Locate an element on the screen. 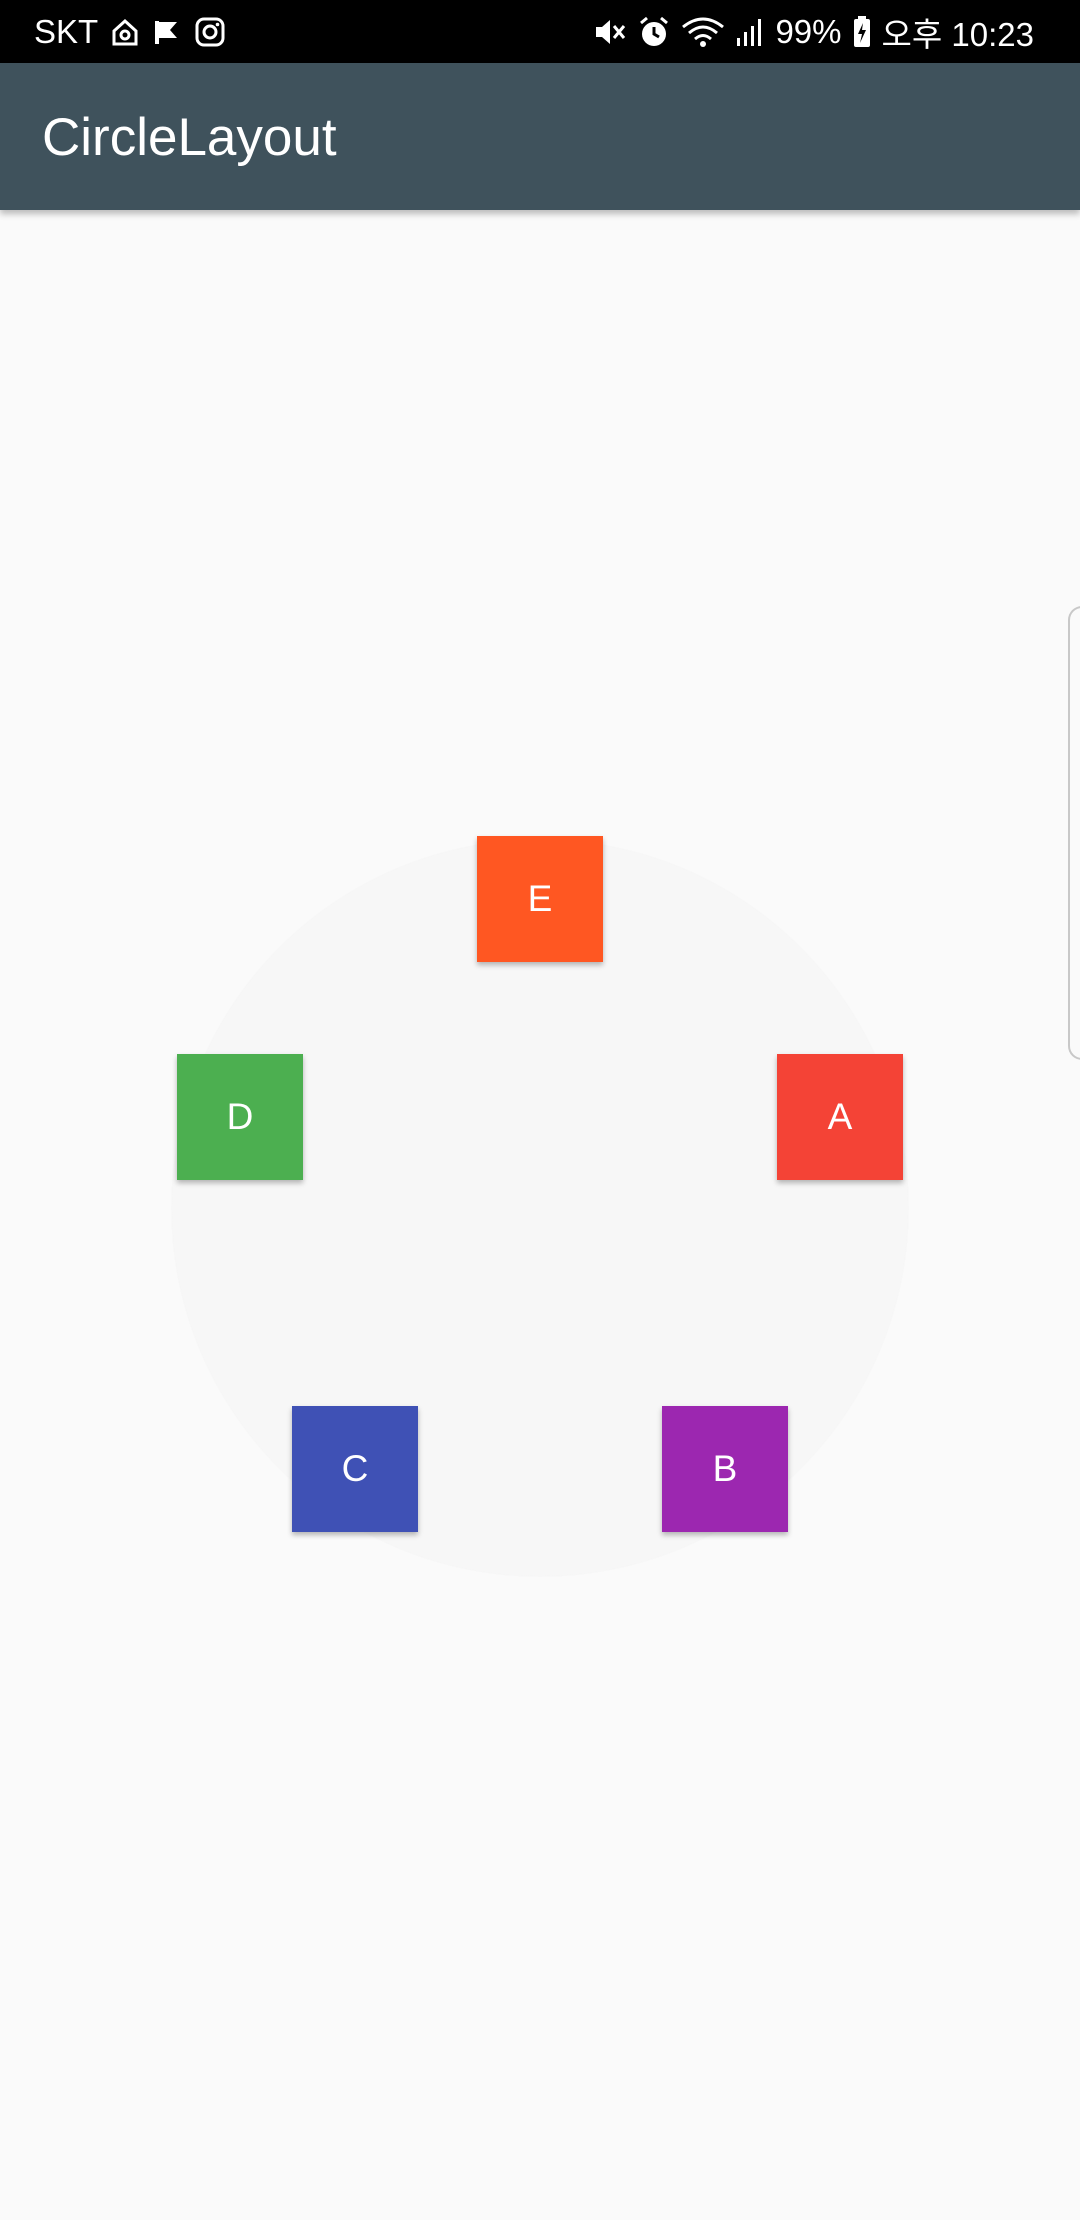  edge-panel-handle is located at coordinates (1074, 833).